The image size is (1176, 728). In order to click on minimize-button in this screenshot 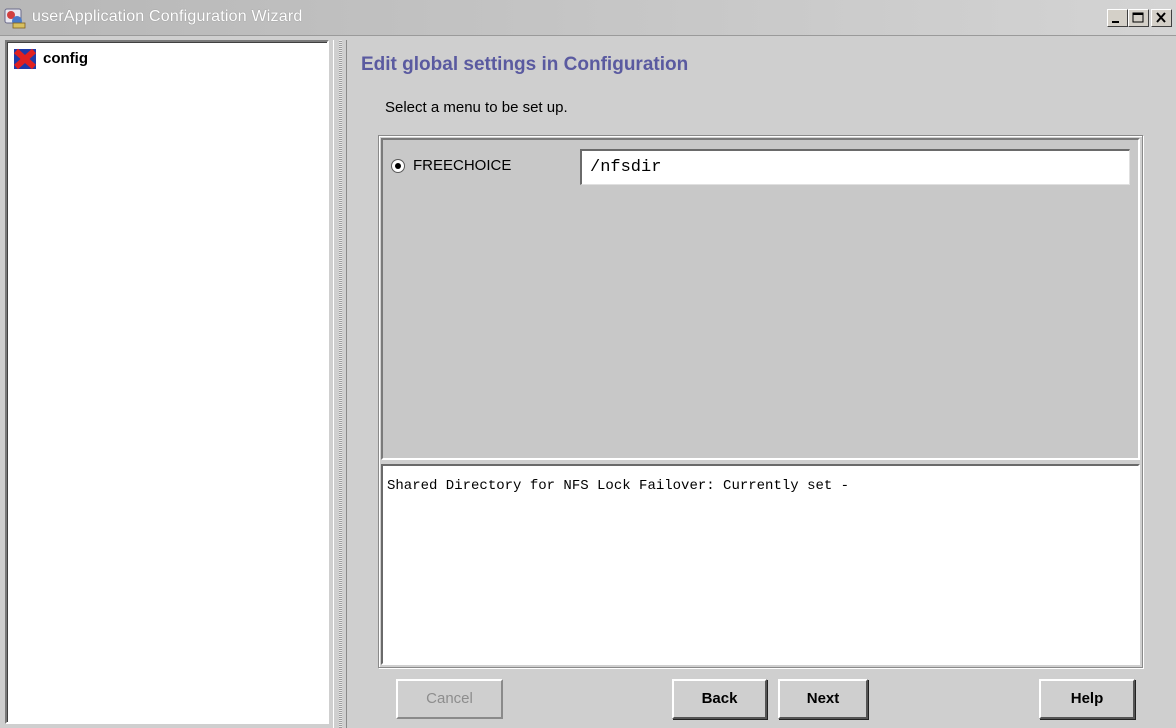, I will do `click(1117, 18)`.